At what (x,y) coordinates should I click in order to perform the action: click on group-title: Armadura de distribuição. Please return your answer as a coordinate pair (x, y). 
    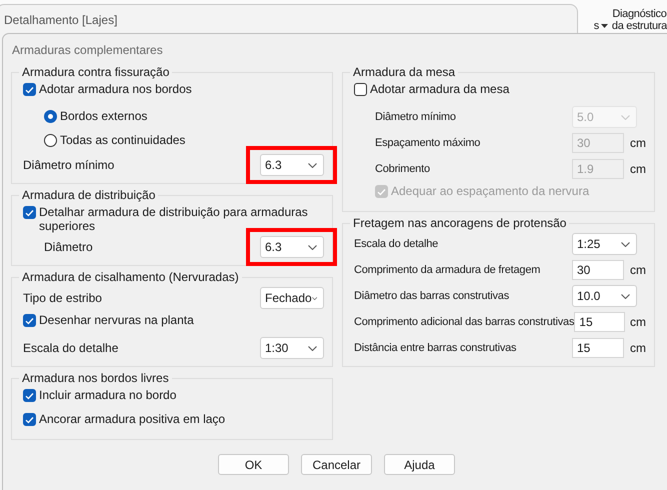
    Looking at the image, I should click on (88, 195).